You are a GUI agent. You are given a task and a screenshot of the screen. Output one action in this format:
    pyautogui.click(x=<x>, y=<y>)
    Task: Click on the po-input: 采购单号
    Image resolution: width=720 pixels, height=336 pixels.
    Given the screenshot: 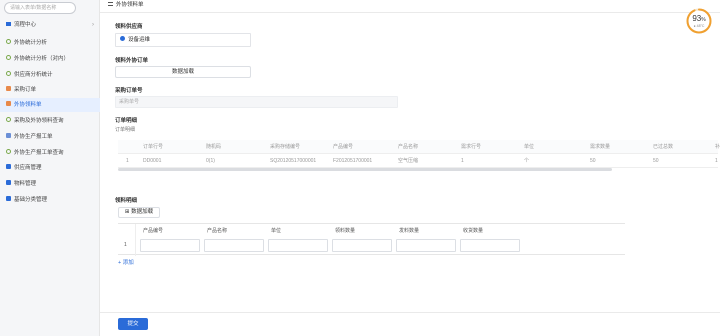 What is the action you would take?
    pyautogui.click(x=256, y=102)
    